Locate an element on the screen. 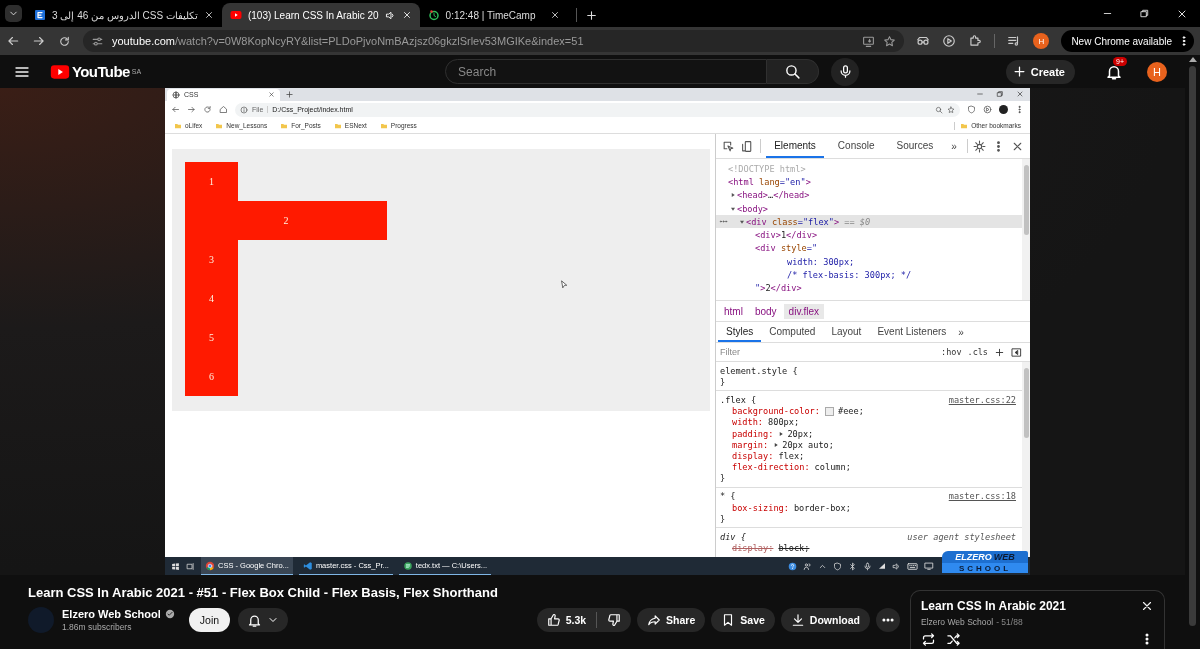  save-button: Save is located at coordinates (743, 620).